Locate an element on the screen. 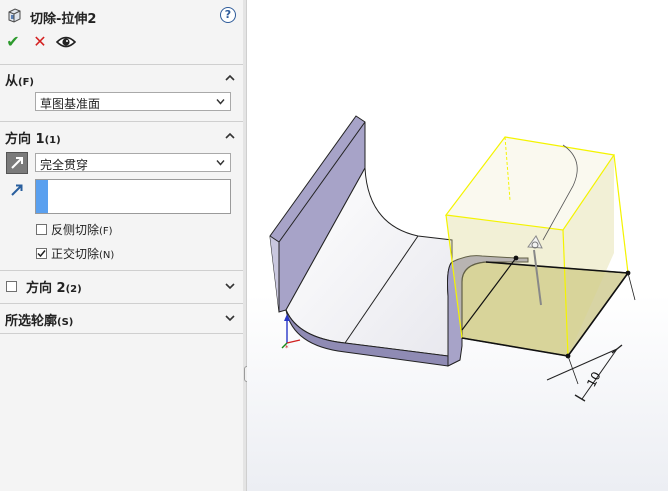 The image size is (668, 491). checkmark-icon is located at coordinates (41, 254).